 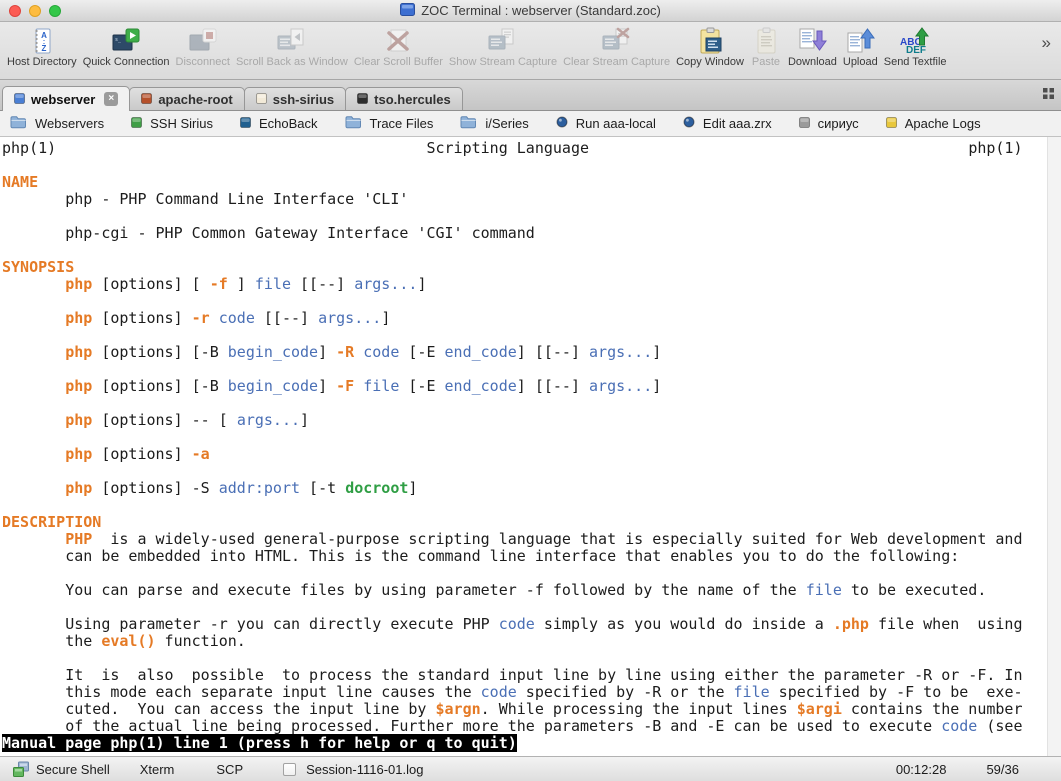 What do you see at coordinates (137, 454) in the screenshot?
I see `terminal-line: php [options] -a` at bounding box center [137, 454].